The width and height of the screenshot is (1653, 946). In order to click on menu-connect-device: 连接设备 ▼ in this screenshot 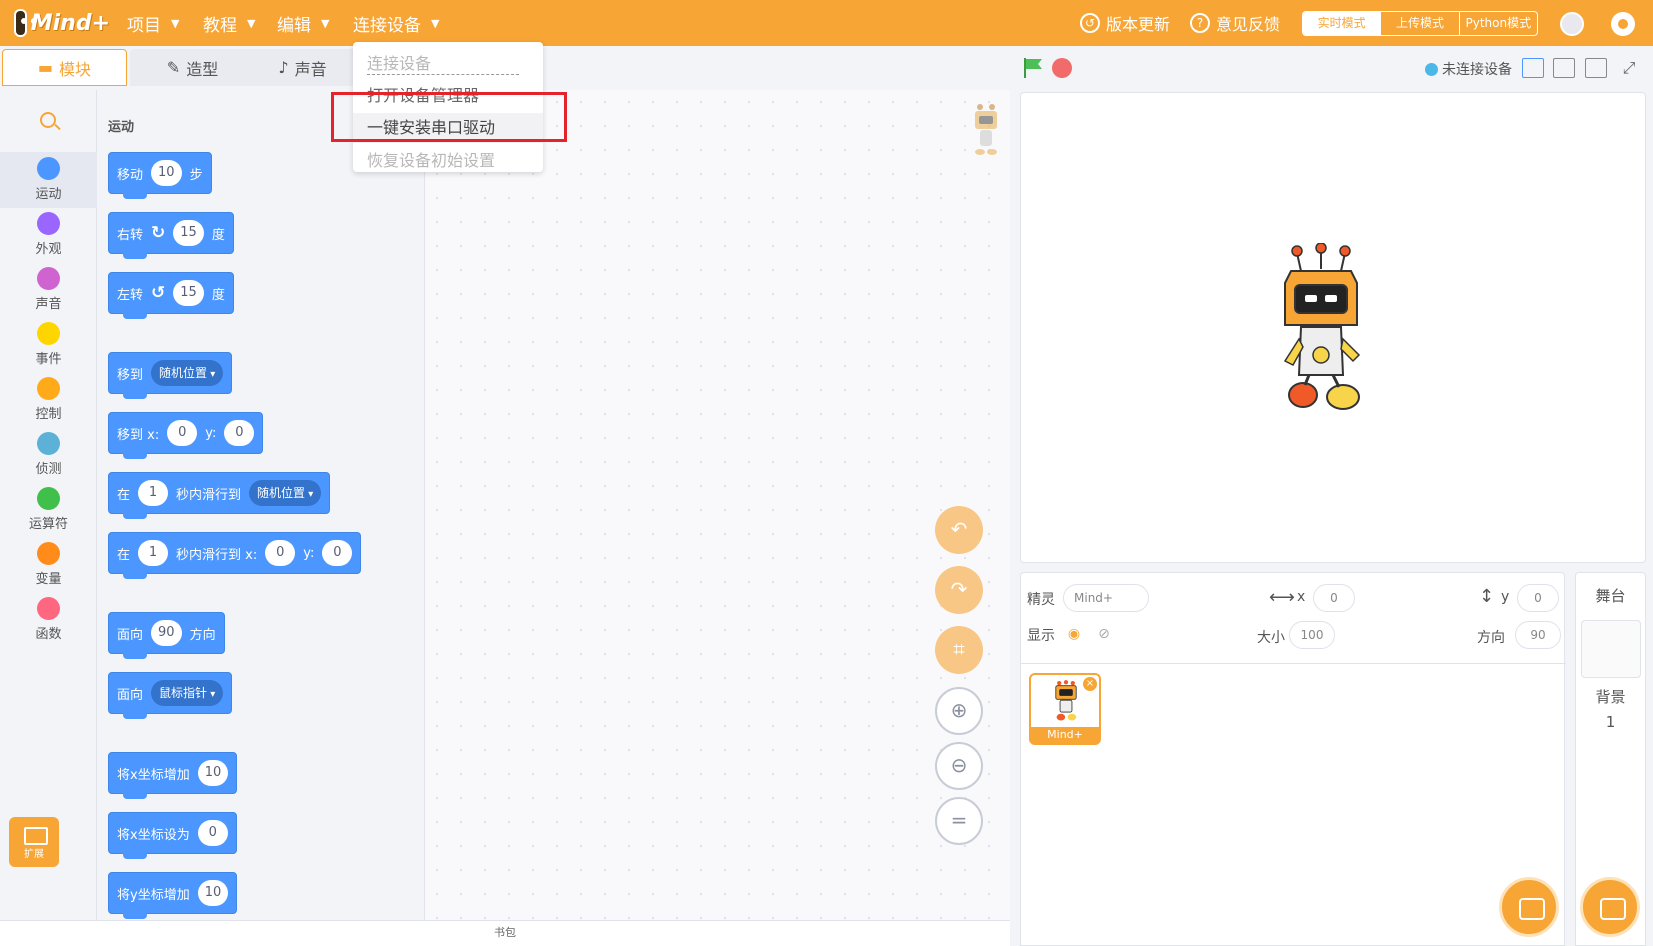, I will do `click(396, 23)`.